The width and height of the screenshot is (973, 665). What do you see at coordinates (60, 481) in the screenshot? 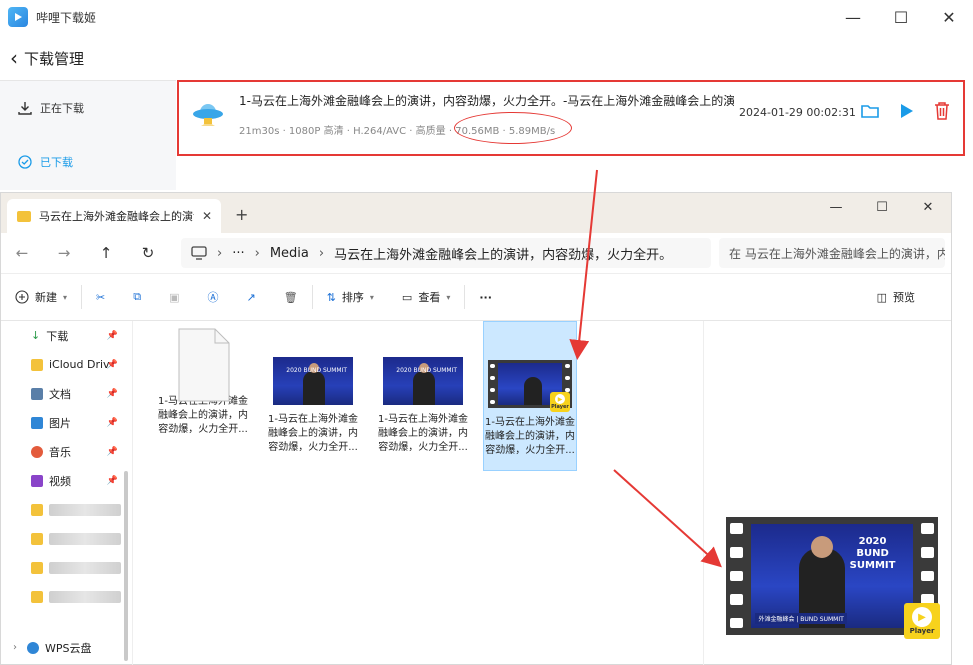
I see `nav-label: 视频` at bounding box center [60, 481].